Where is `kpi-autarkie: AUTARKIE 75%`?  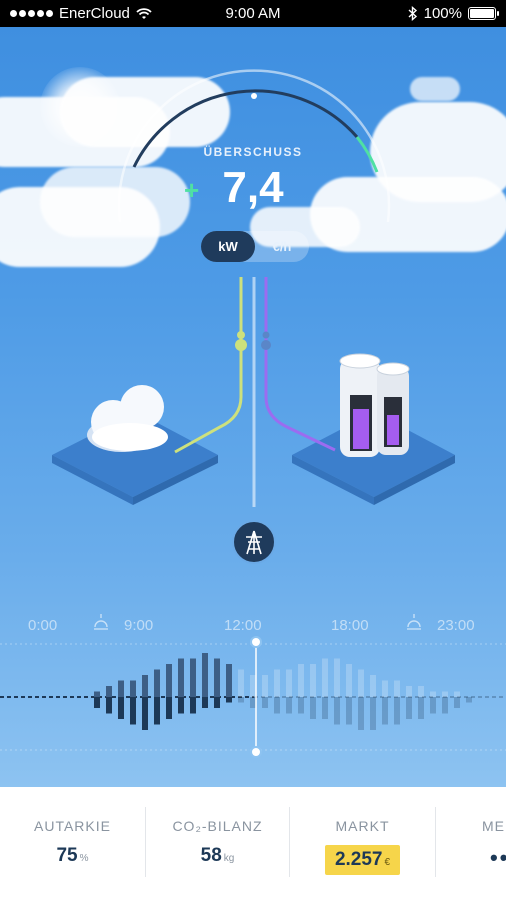 kpi-autarkie: AUTARKIE 75% is located at coordinates (72, 843).